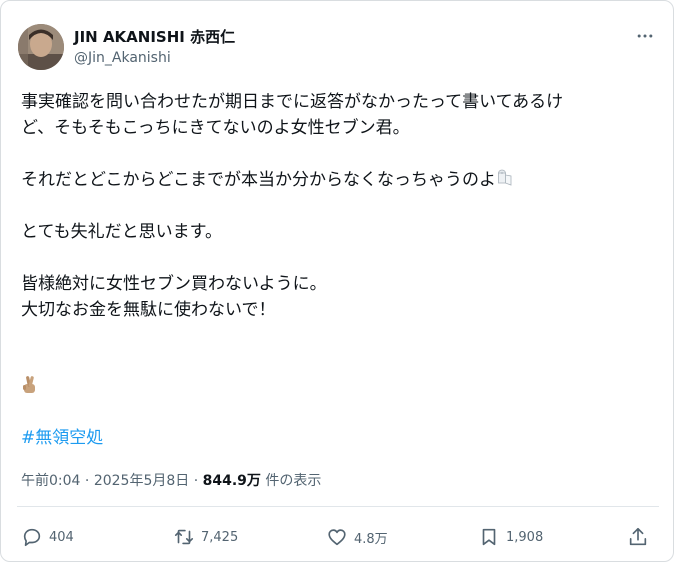 The width and height of the screenshot is (674, 562). What do you see at coordinates (231, 481) in the screenshot?
I see `views-count: 844.9万` at bounding box center [231, 481].